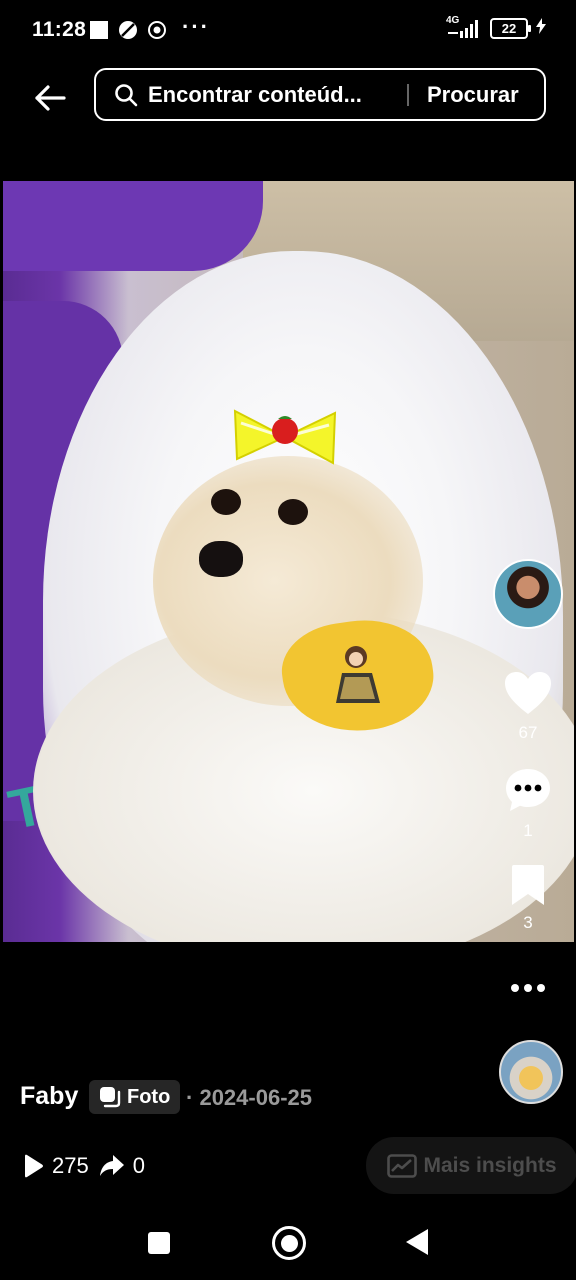 The image size is (576, 1280). I want to click on share-arrow-icon, so click(111, 1165).